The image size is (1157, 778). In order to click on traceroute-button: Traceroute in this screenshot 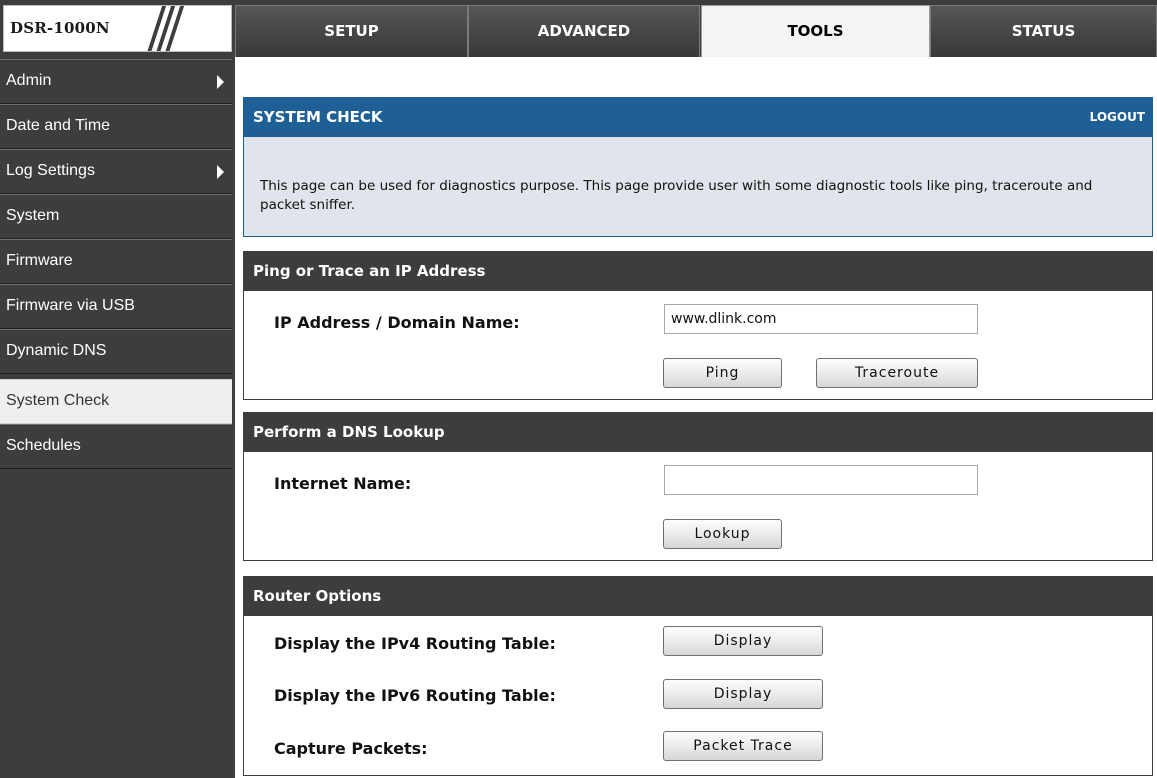, I will do `click(897, 373)`.